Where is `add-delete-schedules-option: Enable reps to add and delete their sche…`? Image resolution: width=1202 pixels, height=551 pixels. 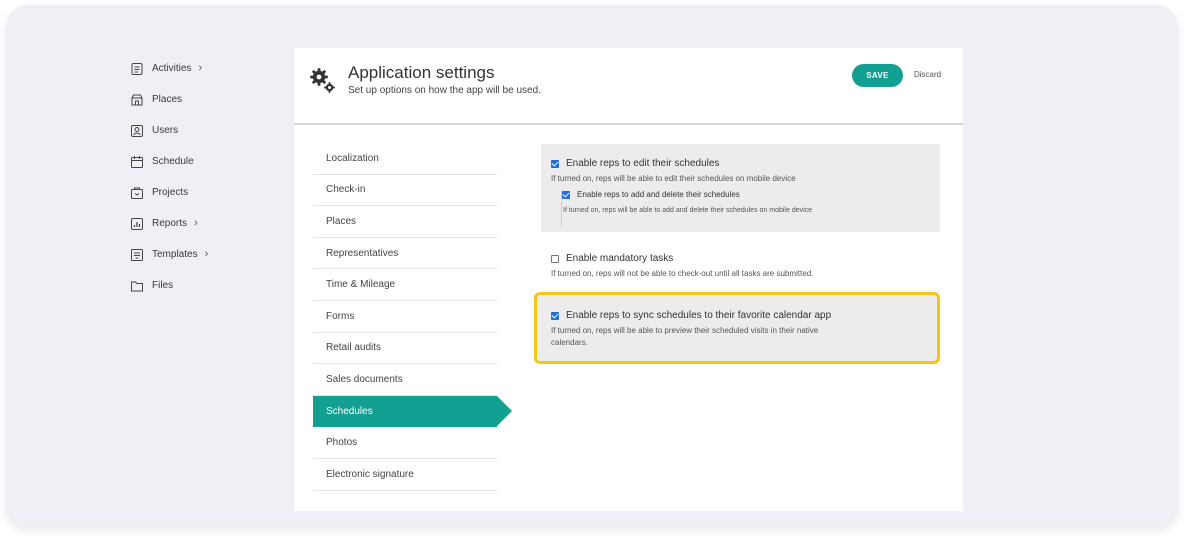
add-delete-schedules-option: Enable reps to add and delete their sche… is located at coordinates (686, 208).